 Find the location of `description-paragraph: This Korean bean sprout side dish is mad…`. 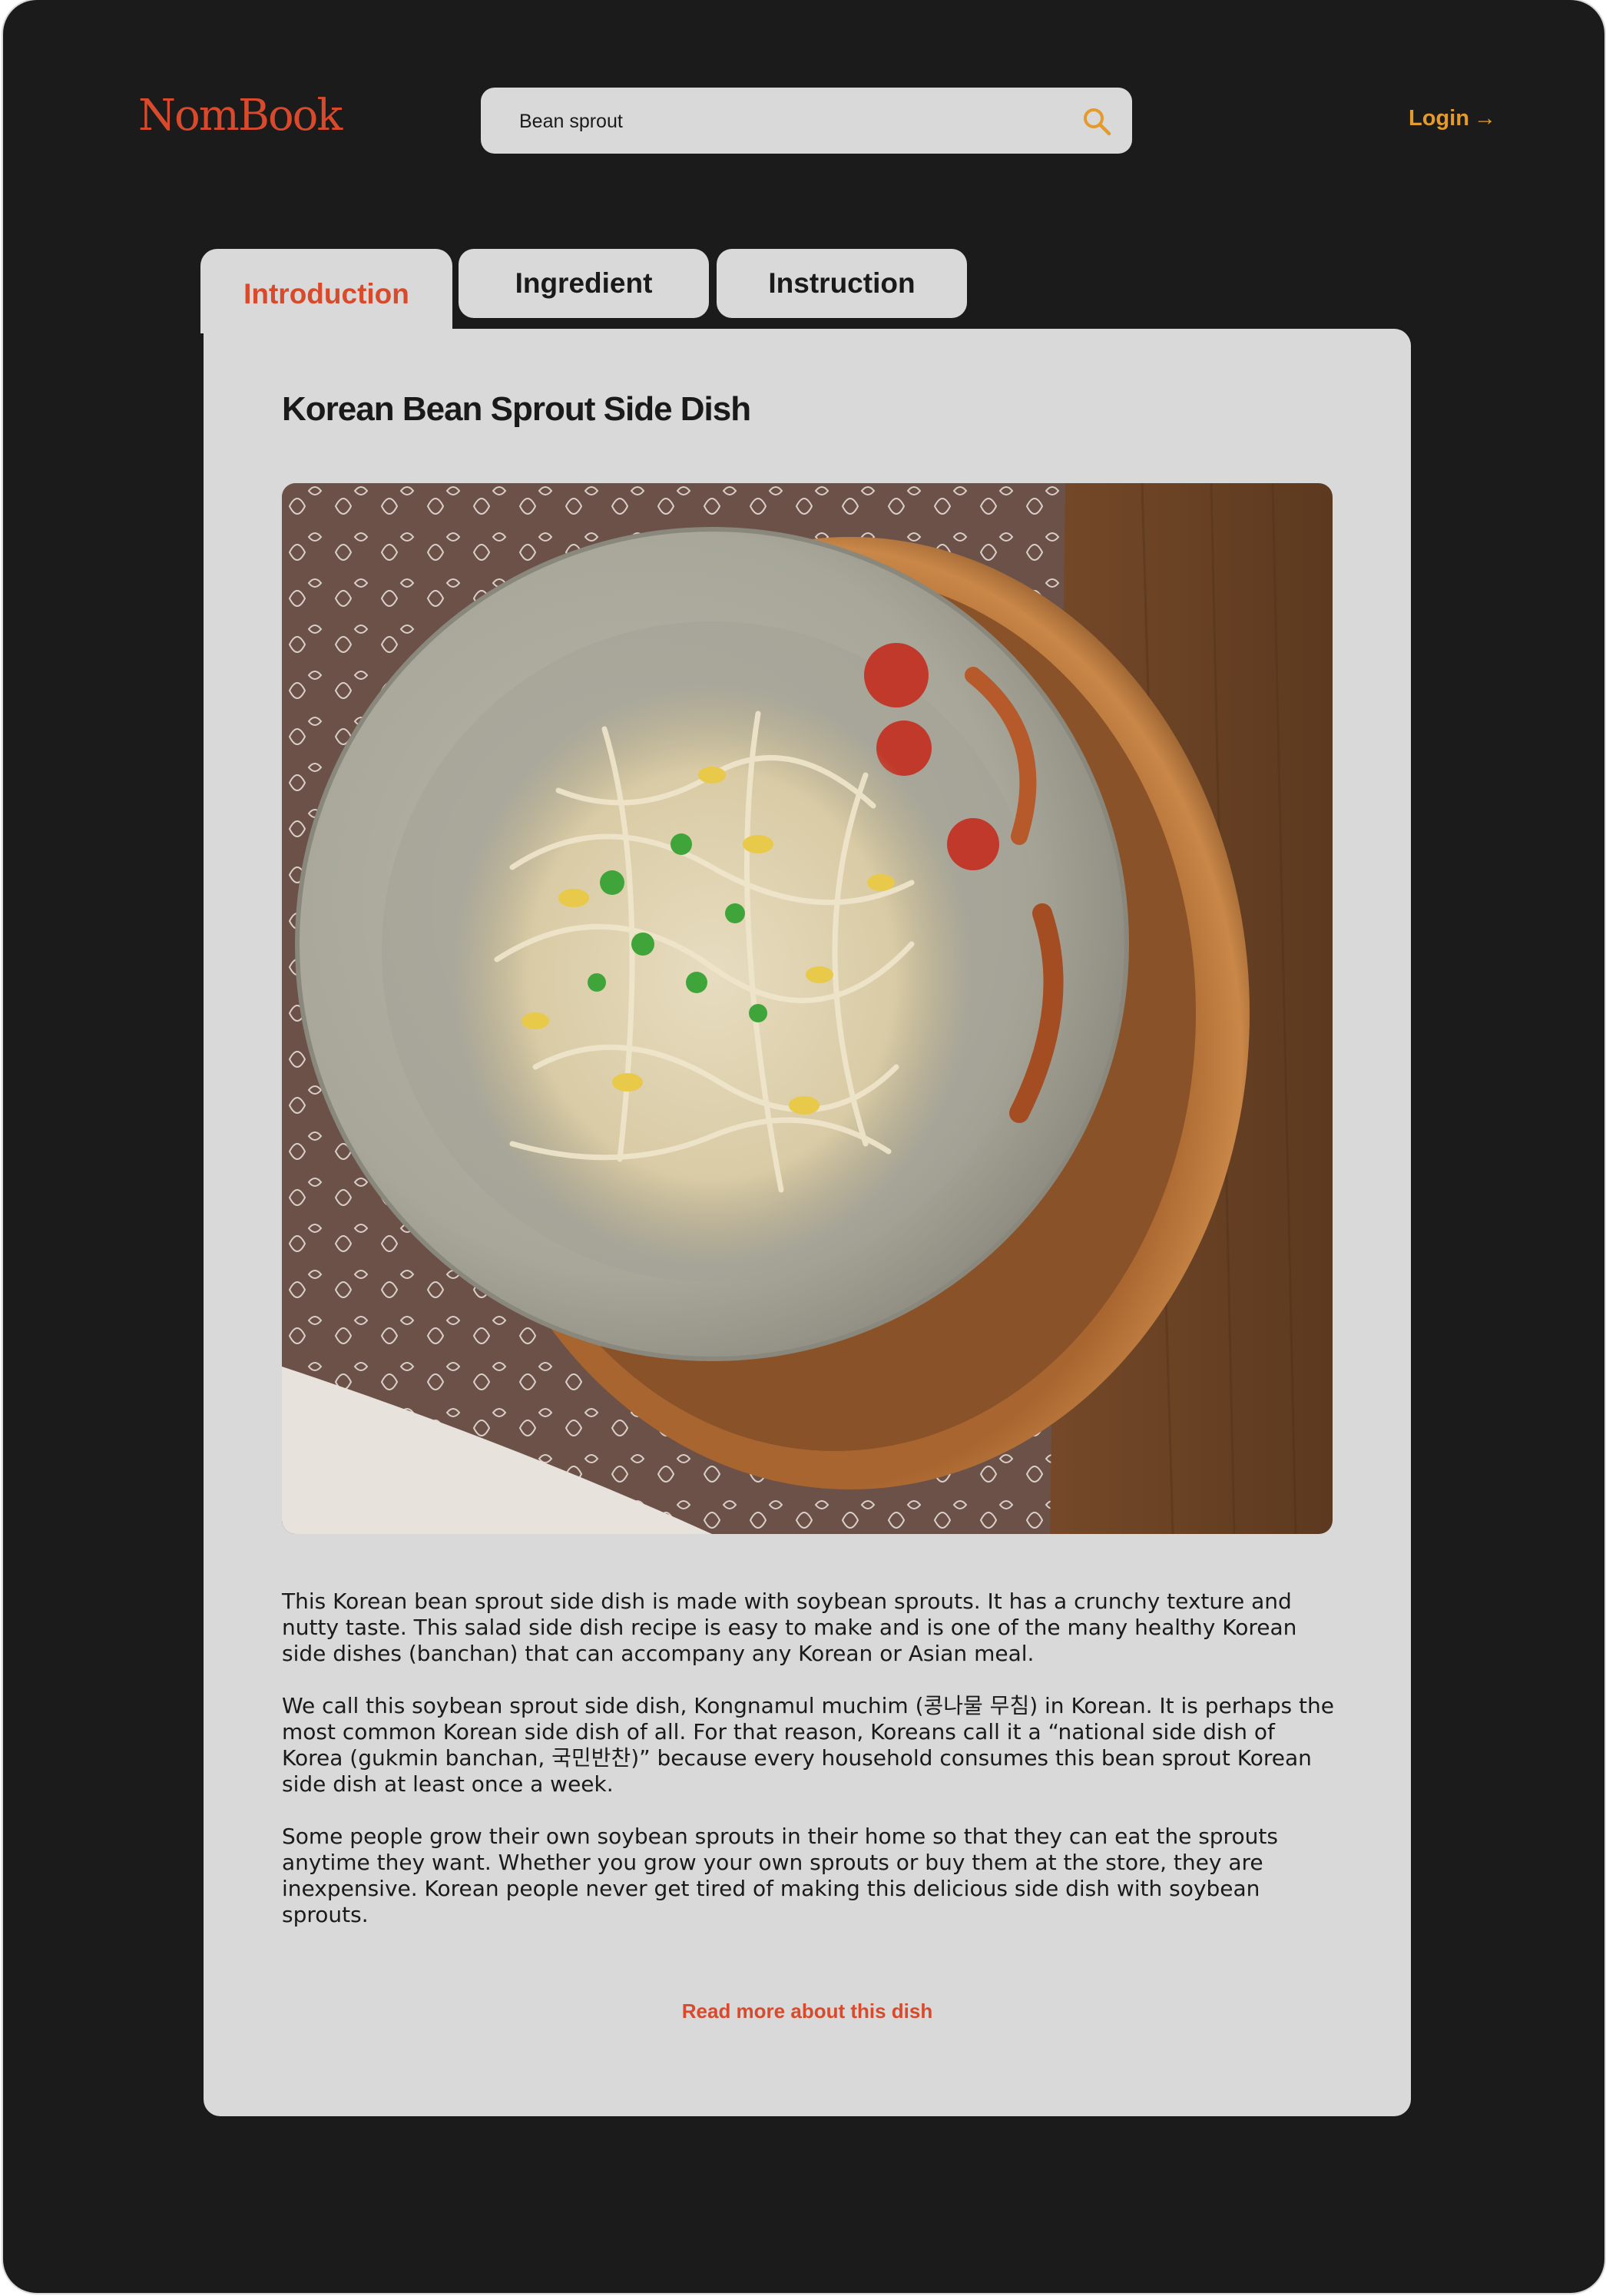

description-paragraph: This Korean bean sprout side dish is mad… is located at coordinates (790, 1627).